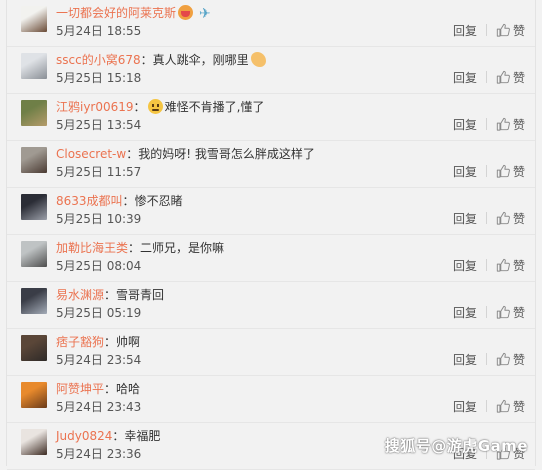  What do you see at coordinates (91, 154) in the screenshot?
I see `username-link: Closecret-w` at bounding box center [91, 154].